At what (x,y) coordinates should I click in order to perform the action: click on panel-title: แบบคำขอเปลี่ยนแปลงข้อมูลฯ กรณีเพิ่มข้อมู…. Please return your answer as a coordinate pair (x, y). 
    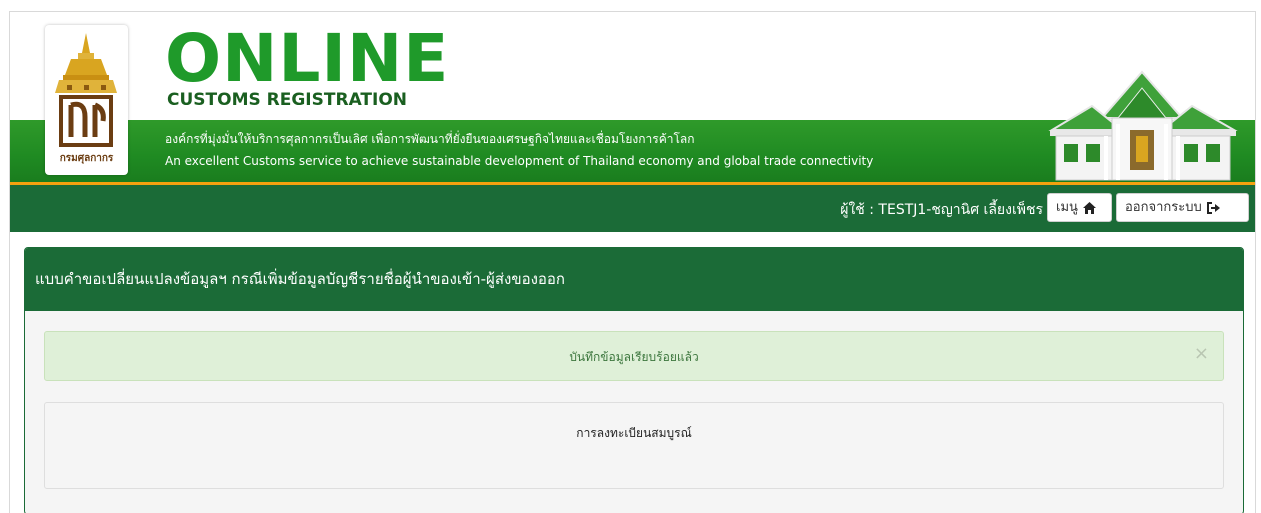
    Looking at the image, I should click on (300, 279).